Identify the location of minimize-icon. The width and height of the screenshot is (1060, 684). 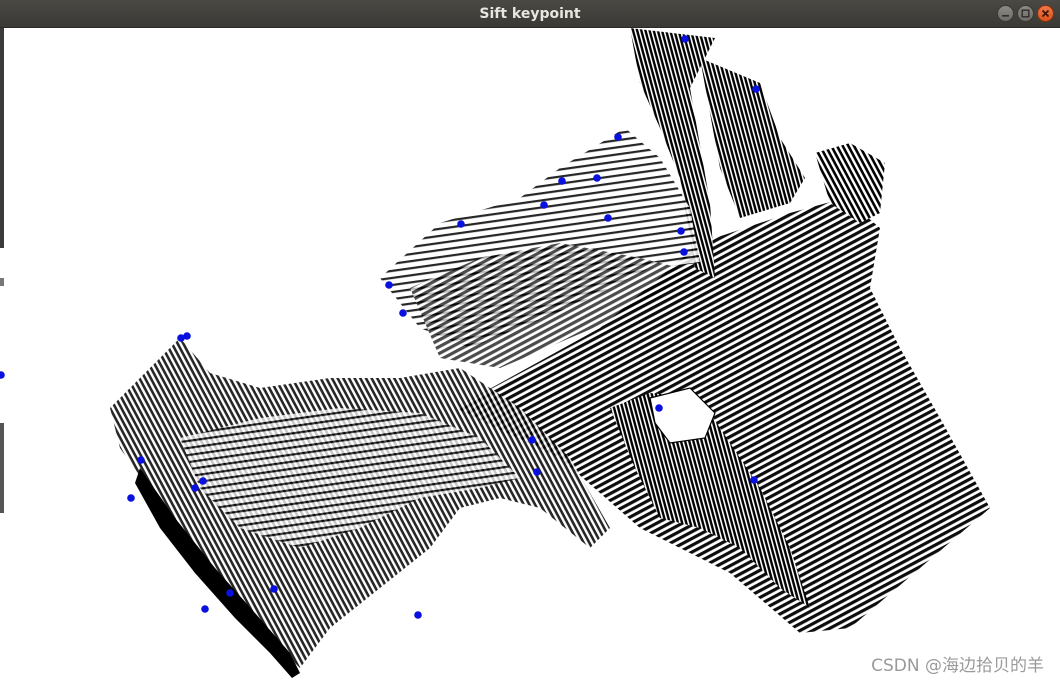
(1005, 13).